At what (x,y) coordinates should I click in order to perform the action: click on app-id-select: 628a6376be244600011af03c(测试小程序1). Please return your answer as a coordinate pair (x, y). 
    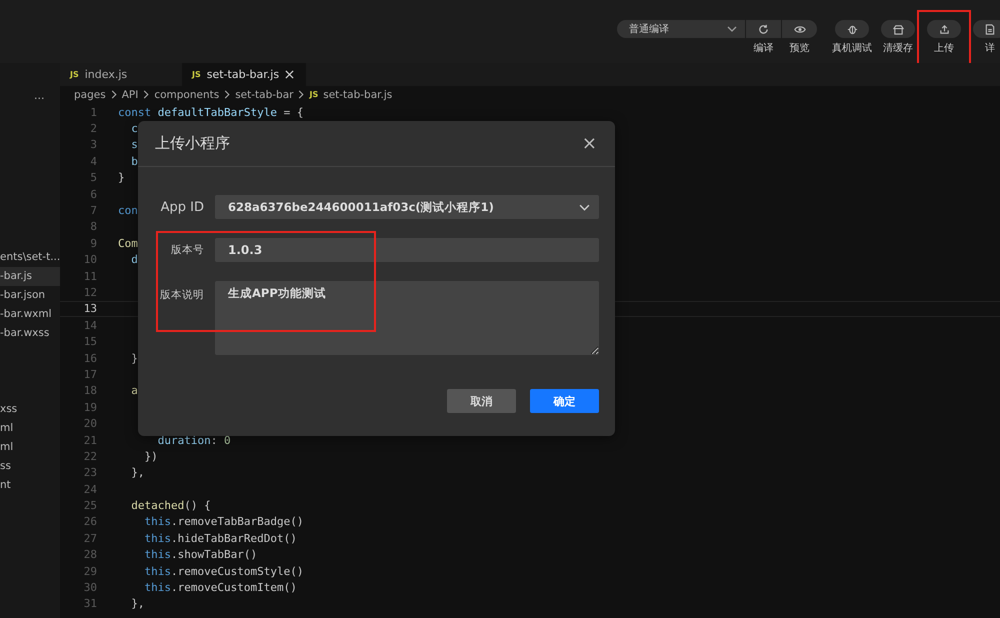
    Looking at the image, I should click on (407, 207).